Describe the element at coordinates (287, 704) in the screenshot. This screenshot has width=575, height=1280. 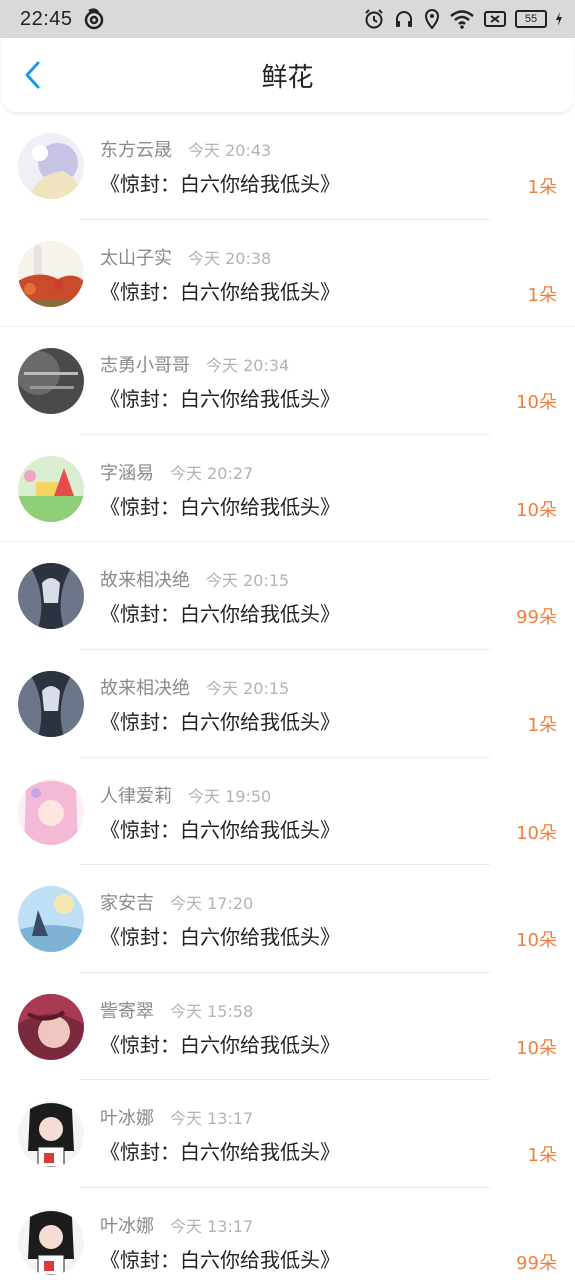
I see `list-item: 故来相决绝 今天 20:15 《惊封：白六你给我低头》 1朵` at that location.